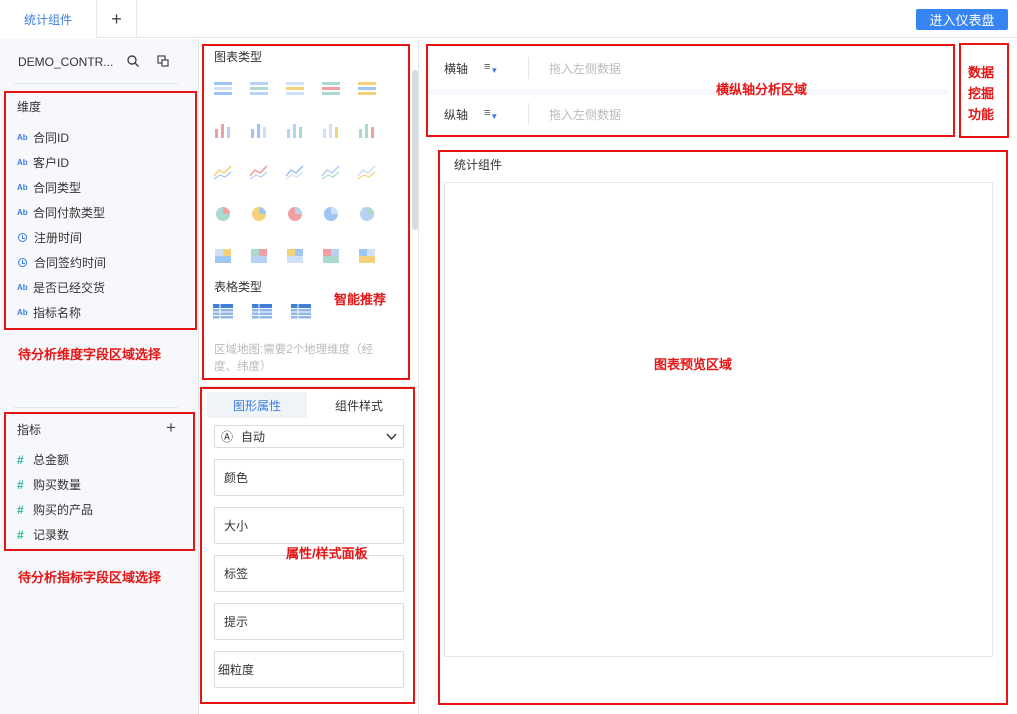  Describe the element at coordinates (762, 89) in the screenshot. I see `annotation-axis-area: 横纵轴分析区域` at that location.